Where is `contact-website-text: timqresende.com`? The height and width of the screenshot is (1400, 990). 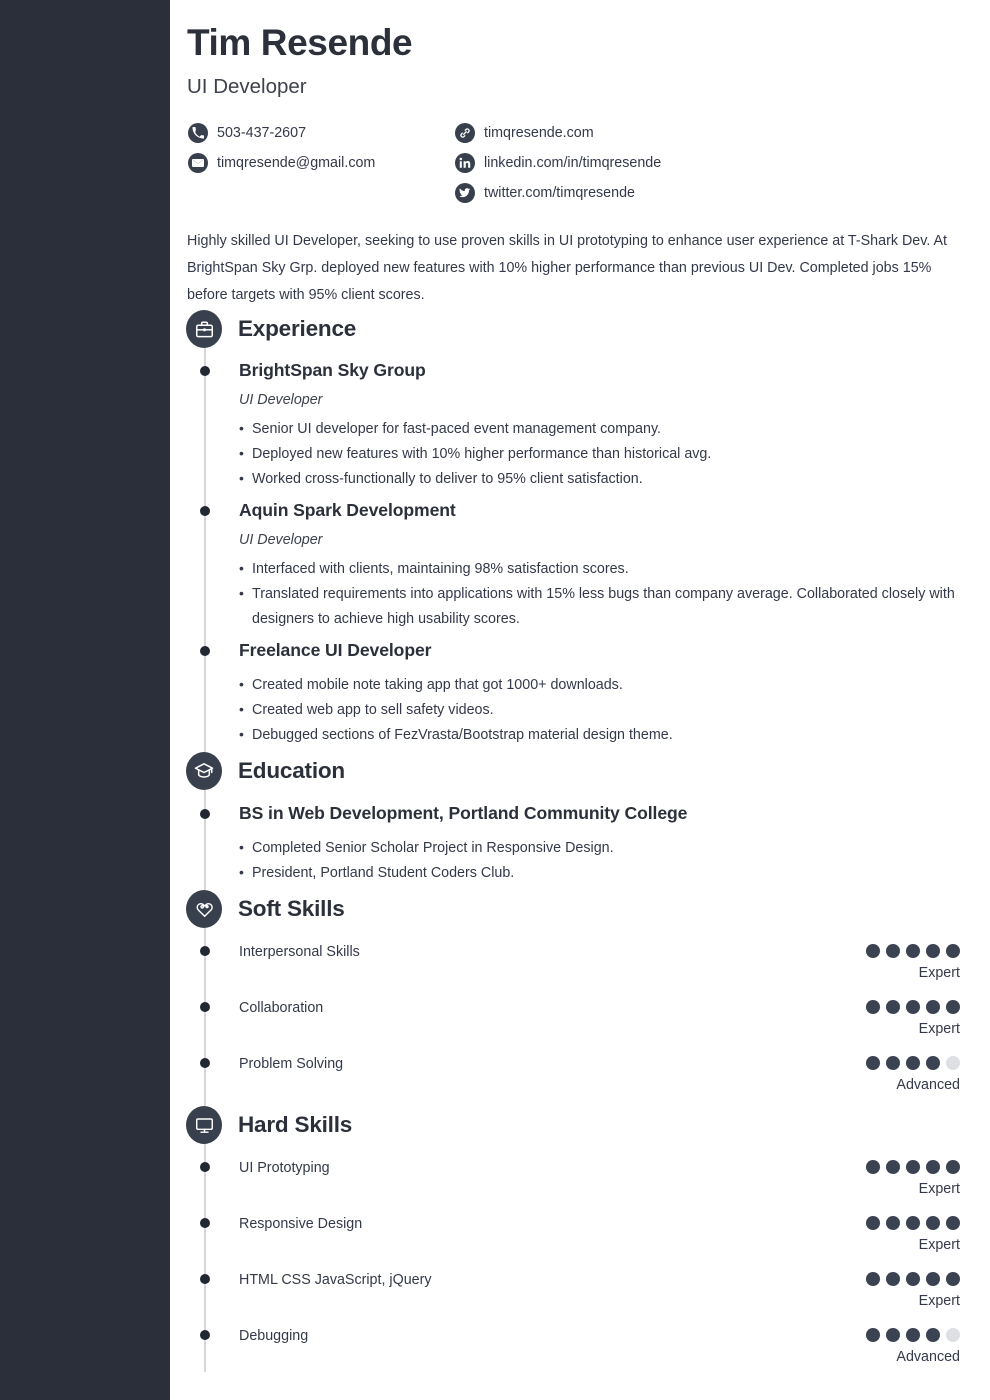 contact-website-text: timqresende.com is located at coordinates (539, 132).